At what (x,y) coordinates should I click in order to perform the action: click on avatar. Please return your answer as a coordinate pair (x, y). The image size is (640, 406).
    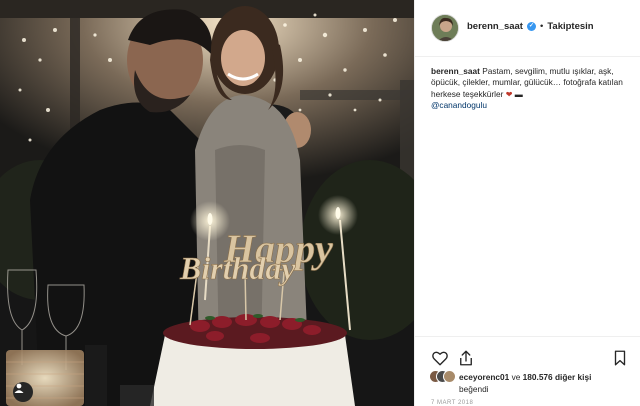
    Looking at the image, I should click on (445, 28).